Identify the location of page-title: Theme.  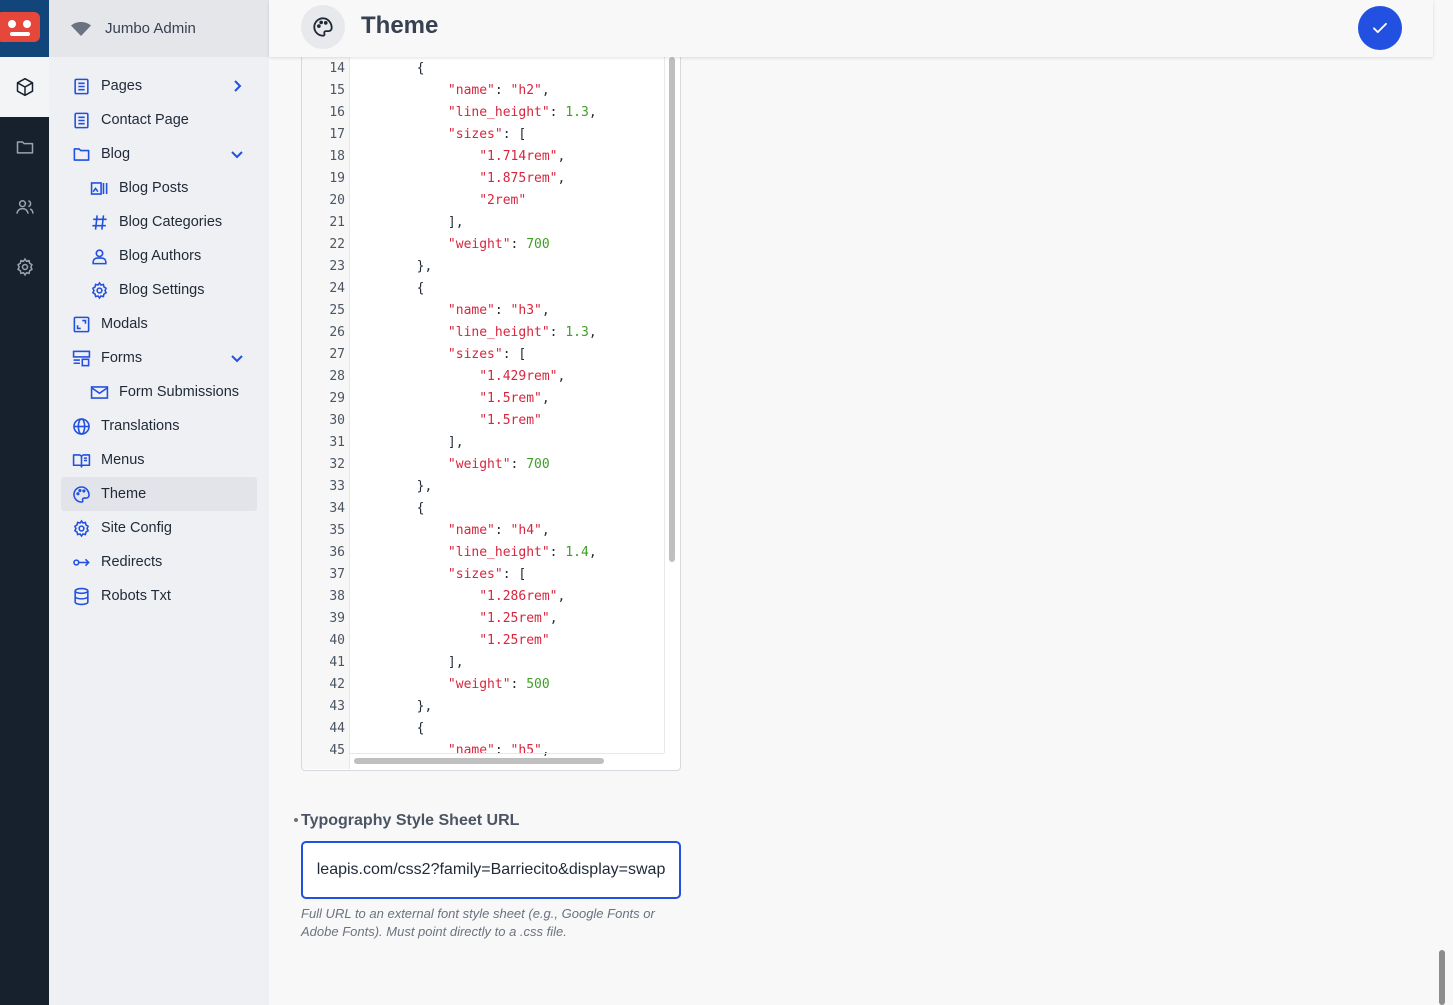
(400, 25).